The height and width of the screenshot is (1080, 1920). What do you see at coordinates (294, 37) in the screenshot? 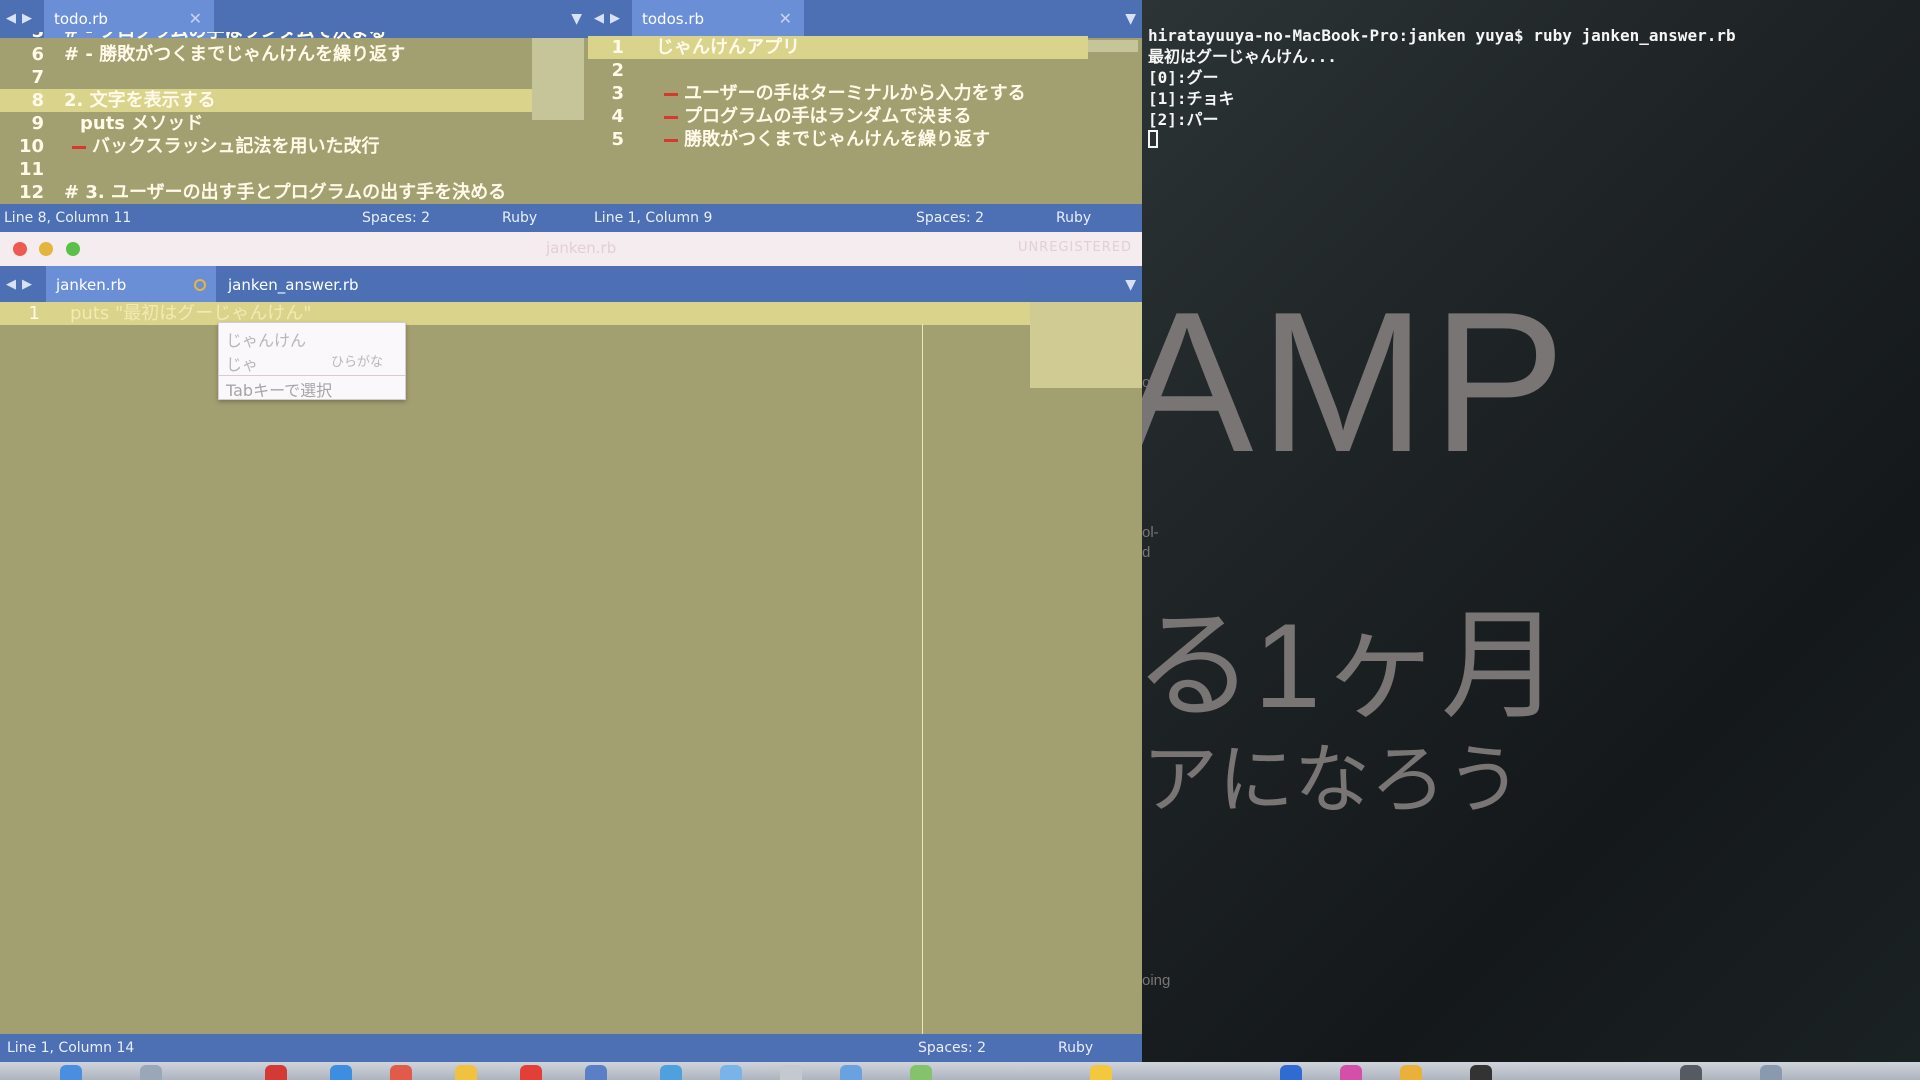
I see `code-line: 5# - プログラムの手はランダムで決まる` at bounding box center [294, 37].